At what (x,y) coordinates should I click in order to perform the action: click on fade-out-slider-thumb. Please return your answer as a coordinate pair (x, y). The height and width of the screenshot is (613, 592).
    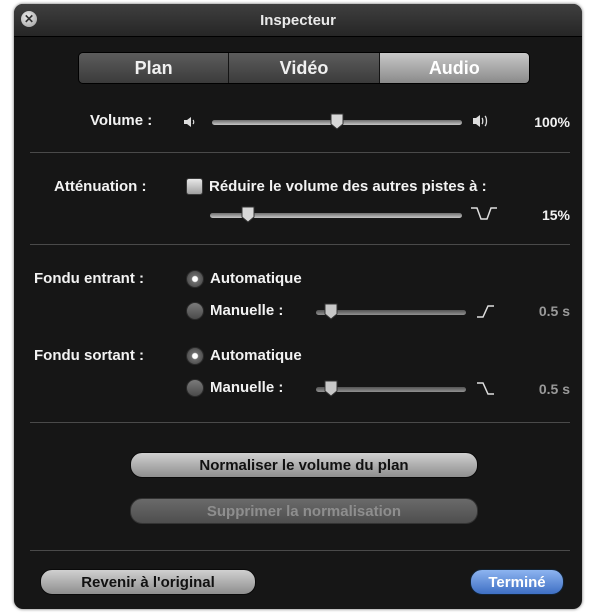
    Looking at the image, I should click on (331, 388).